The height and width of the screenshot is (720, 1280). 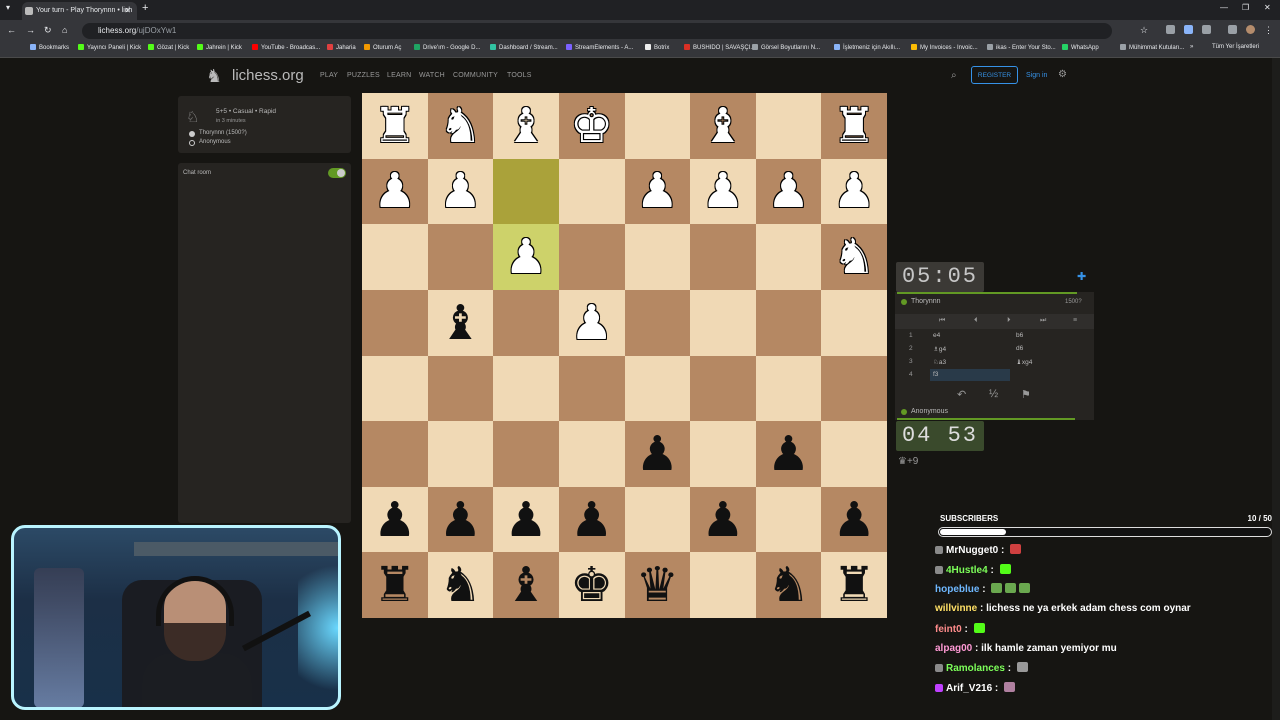 What do you see at coordinates (519, 75) in the screenshot?
I see `nav-tools: TOOLS` at bounding box center [519, 75].